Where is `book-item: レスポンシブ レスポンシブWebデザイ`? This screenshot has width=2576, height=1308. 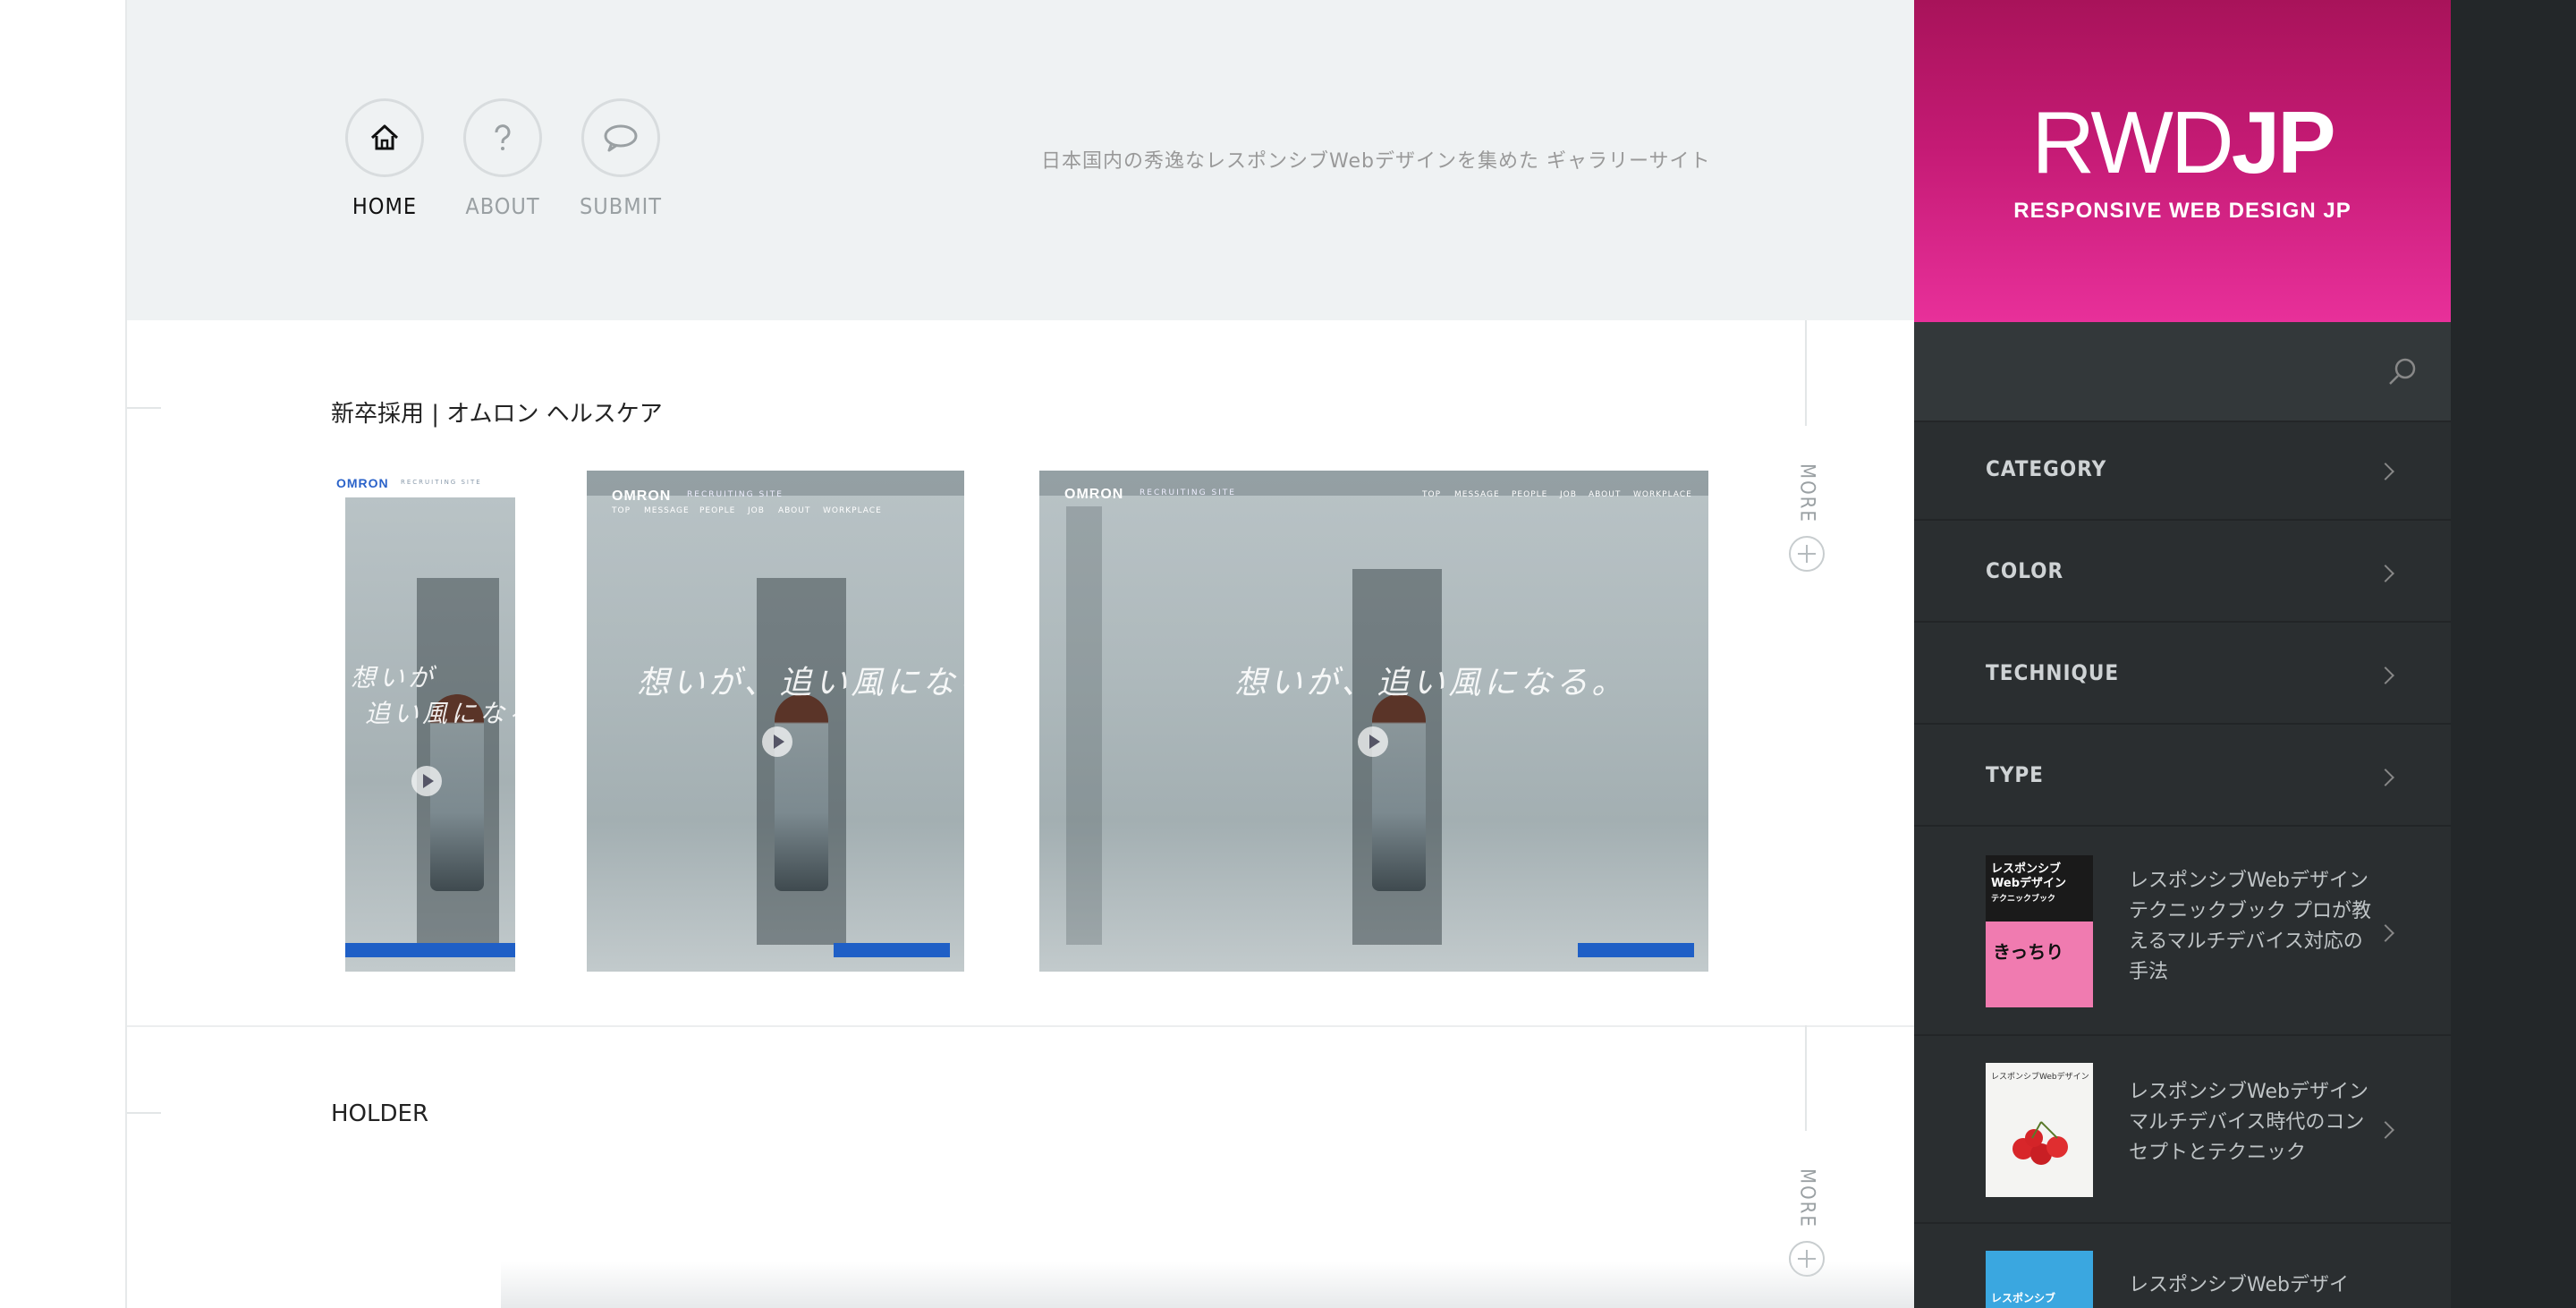
book-item: レスポンシブ レスポンシブWebデザイ is located at coordinates (2182, 1266).